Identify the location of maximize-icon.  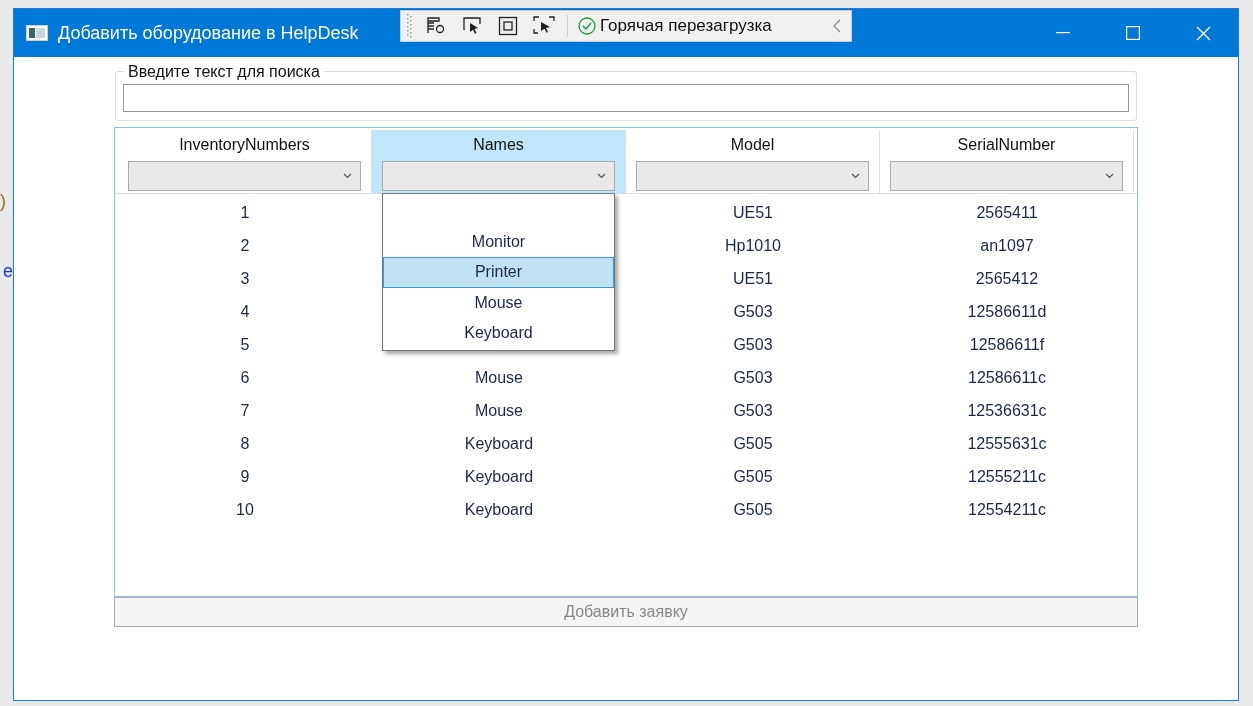
(1133, 33).